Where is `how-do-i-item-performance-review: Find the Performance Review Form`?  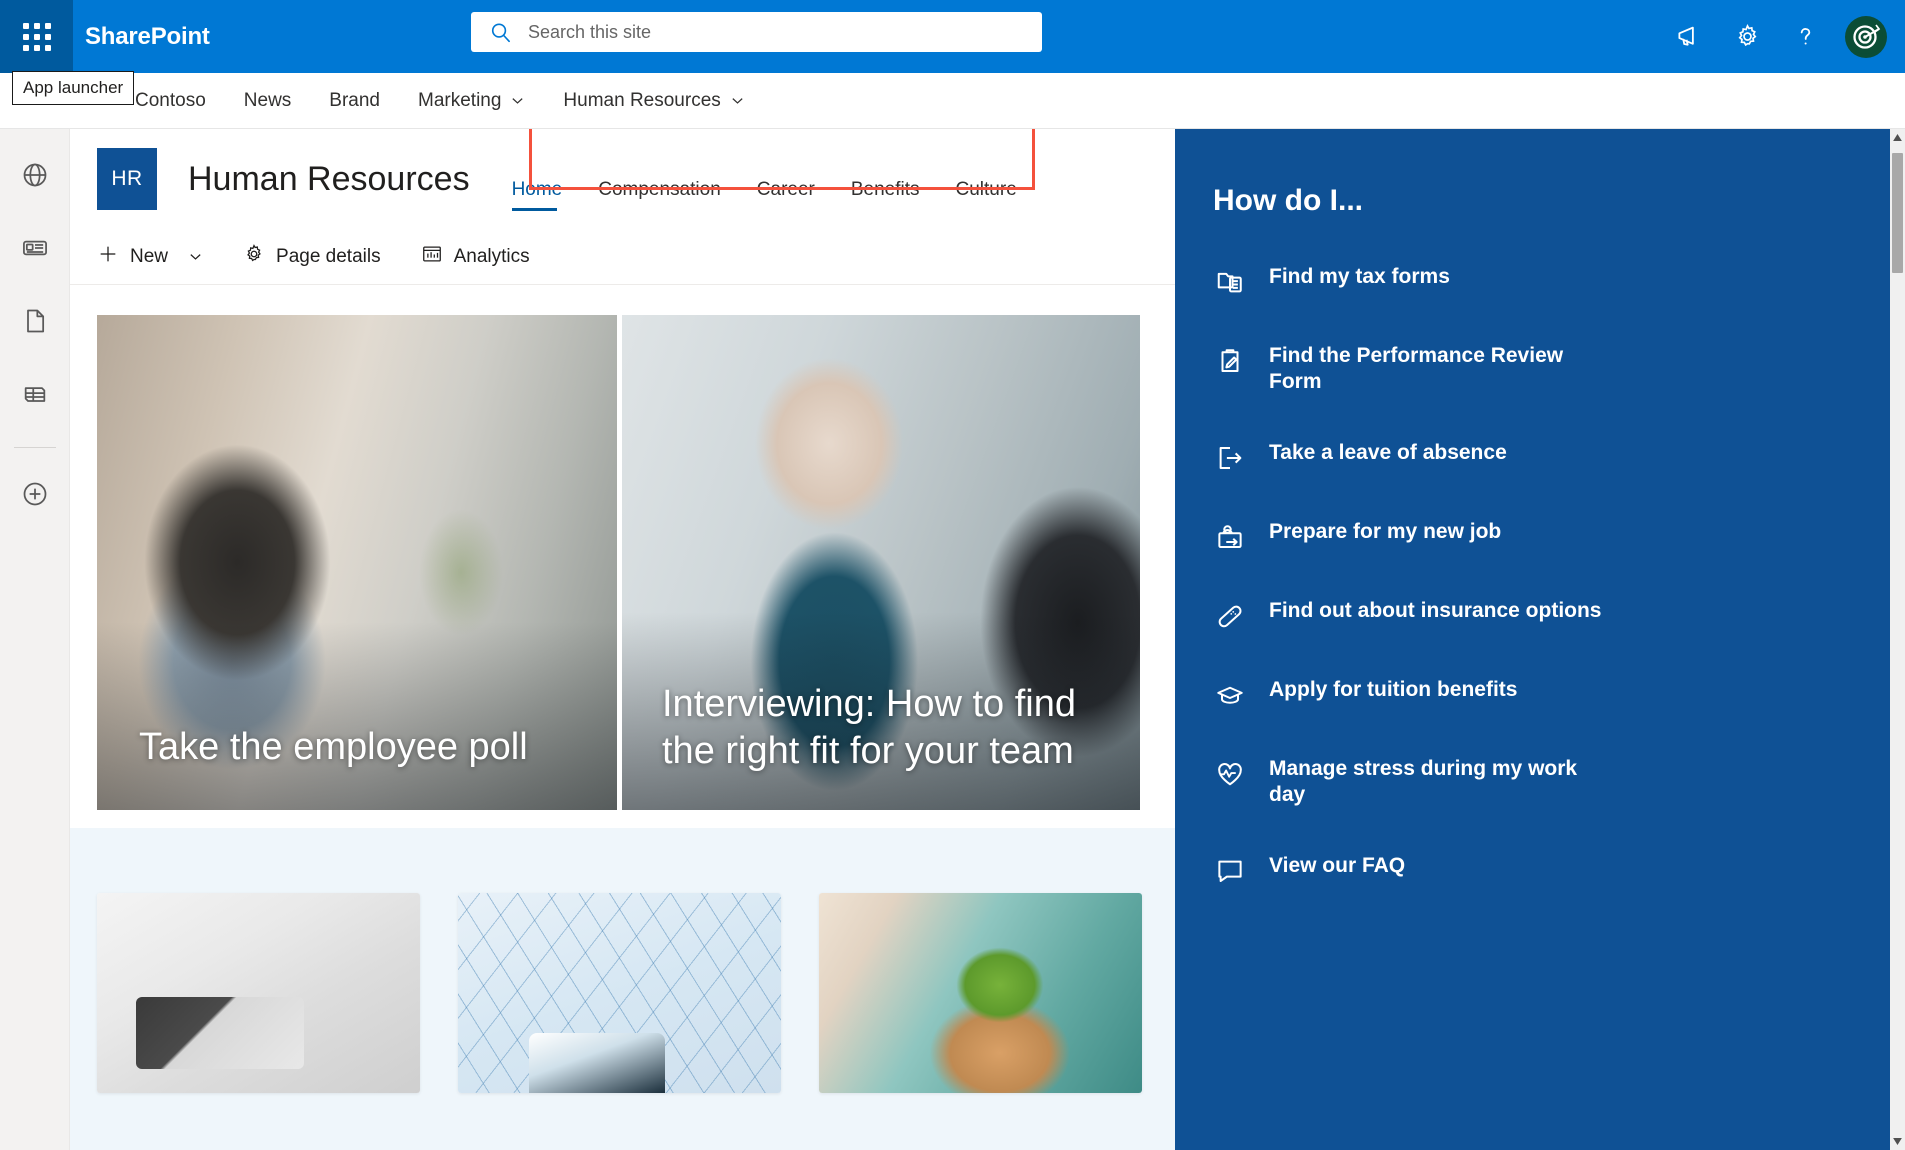 how-do-i-item-performance-review: Find the Performance Review Form is located at coordinates (1413, 369).